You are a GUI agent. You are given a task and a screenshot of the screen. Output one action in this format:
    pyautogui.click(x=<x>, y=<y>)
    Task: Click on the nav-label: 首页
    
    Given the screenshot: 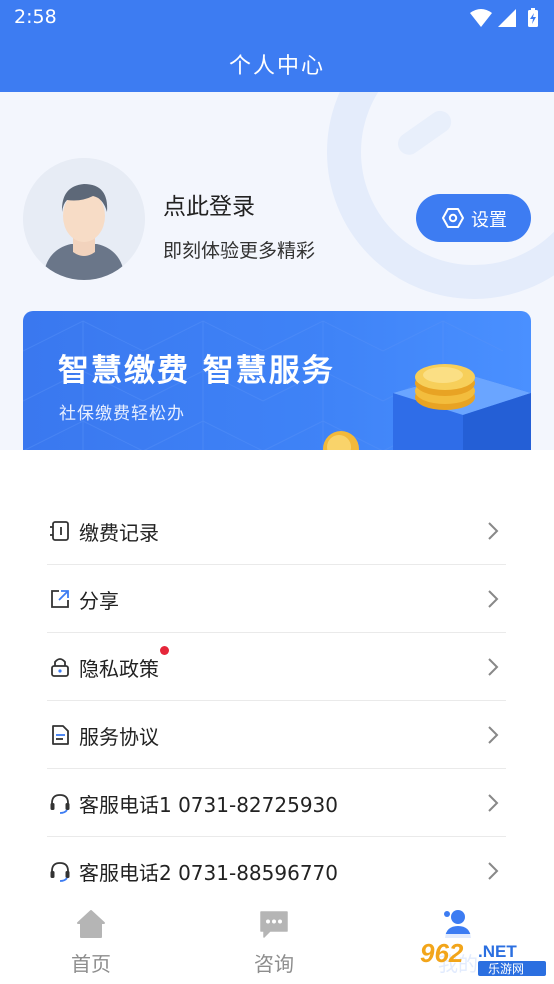 What is the action you would take?
    pyautogui.click(x=91, y=964)
    